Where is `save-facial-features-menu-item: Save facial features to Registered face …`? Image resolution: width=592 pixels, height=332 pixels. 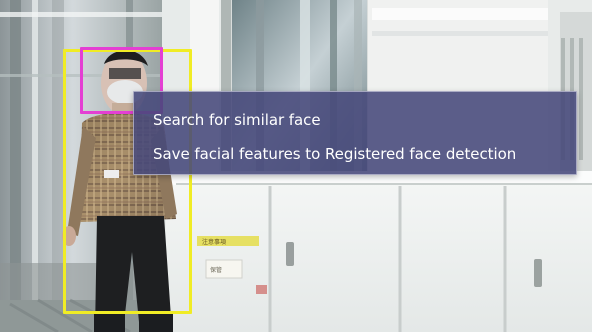 save-facial-features-menu-item: Save facial features to Registered face … is located at coordinates (355, 153).